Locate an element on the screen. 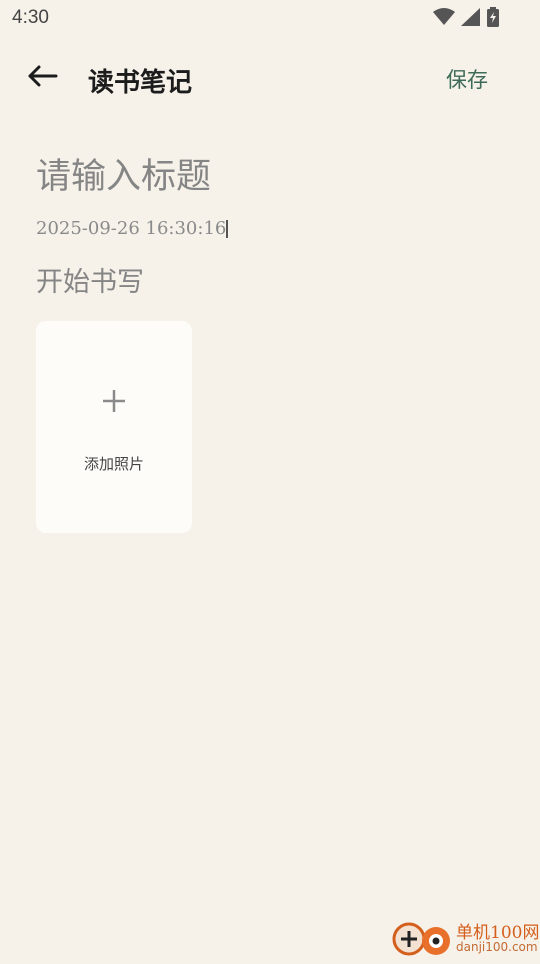 This screenshot has width=540, height=964. title-input is located at coordinates (266, 177).